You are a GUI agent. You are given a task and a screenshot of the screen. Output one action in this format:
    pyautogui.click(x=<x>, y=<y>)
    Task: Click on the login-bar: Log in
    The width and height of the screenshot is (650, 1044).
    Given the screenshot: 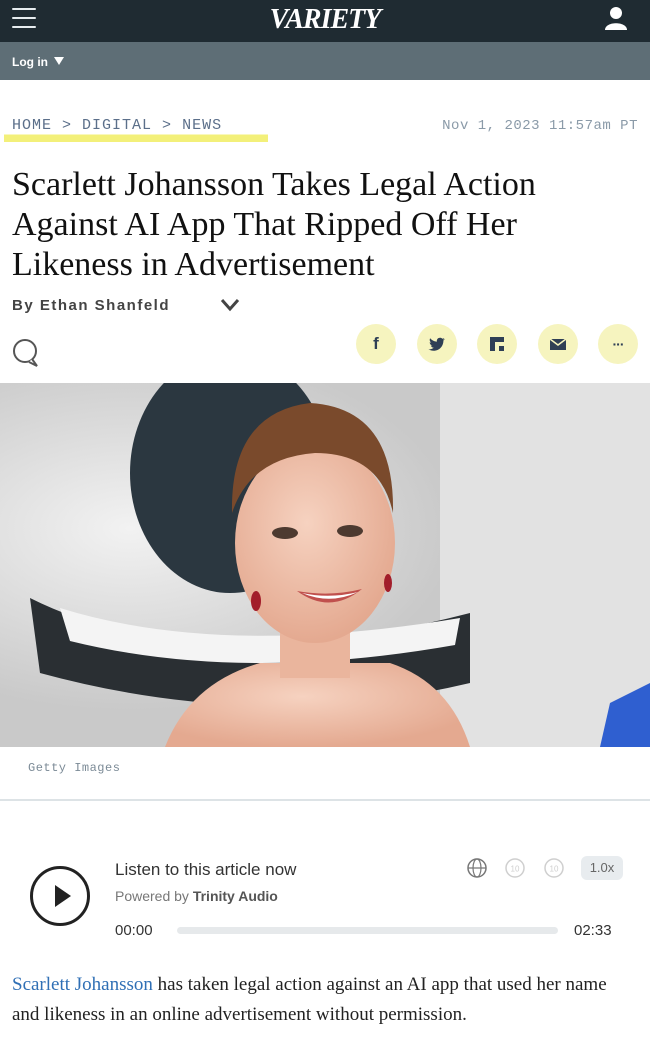 What is the action you would take?
    pyautogui.click(x=325, y=61)
    